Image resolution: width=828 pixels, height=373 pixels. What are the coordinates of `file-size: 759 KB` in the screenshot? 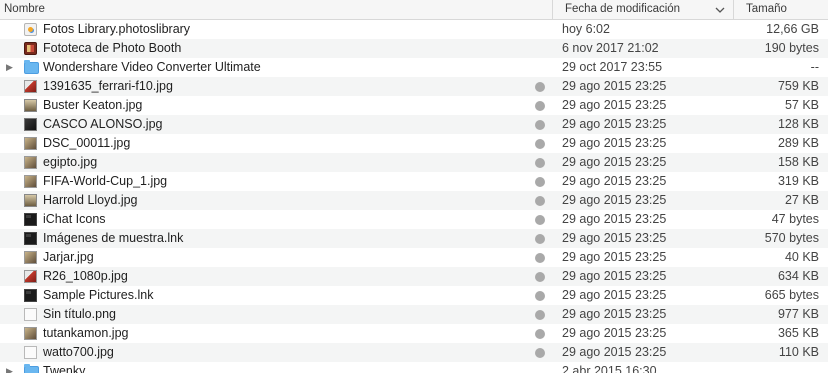 It's located at (798, 86).